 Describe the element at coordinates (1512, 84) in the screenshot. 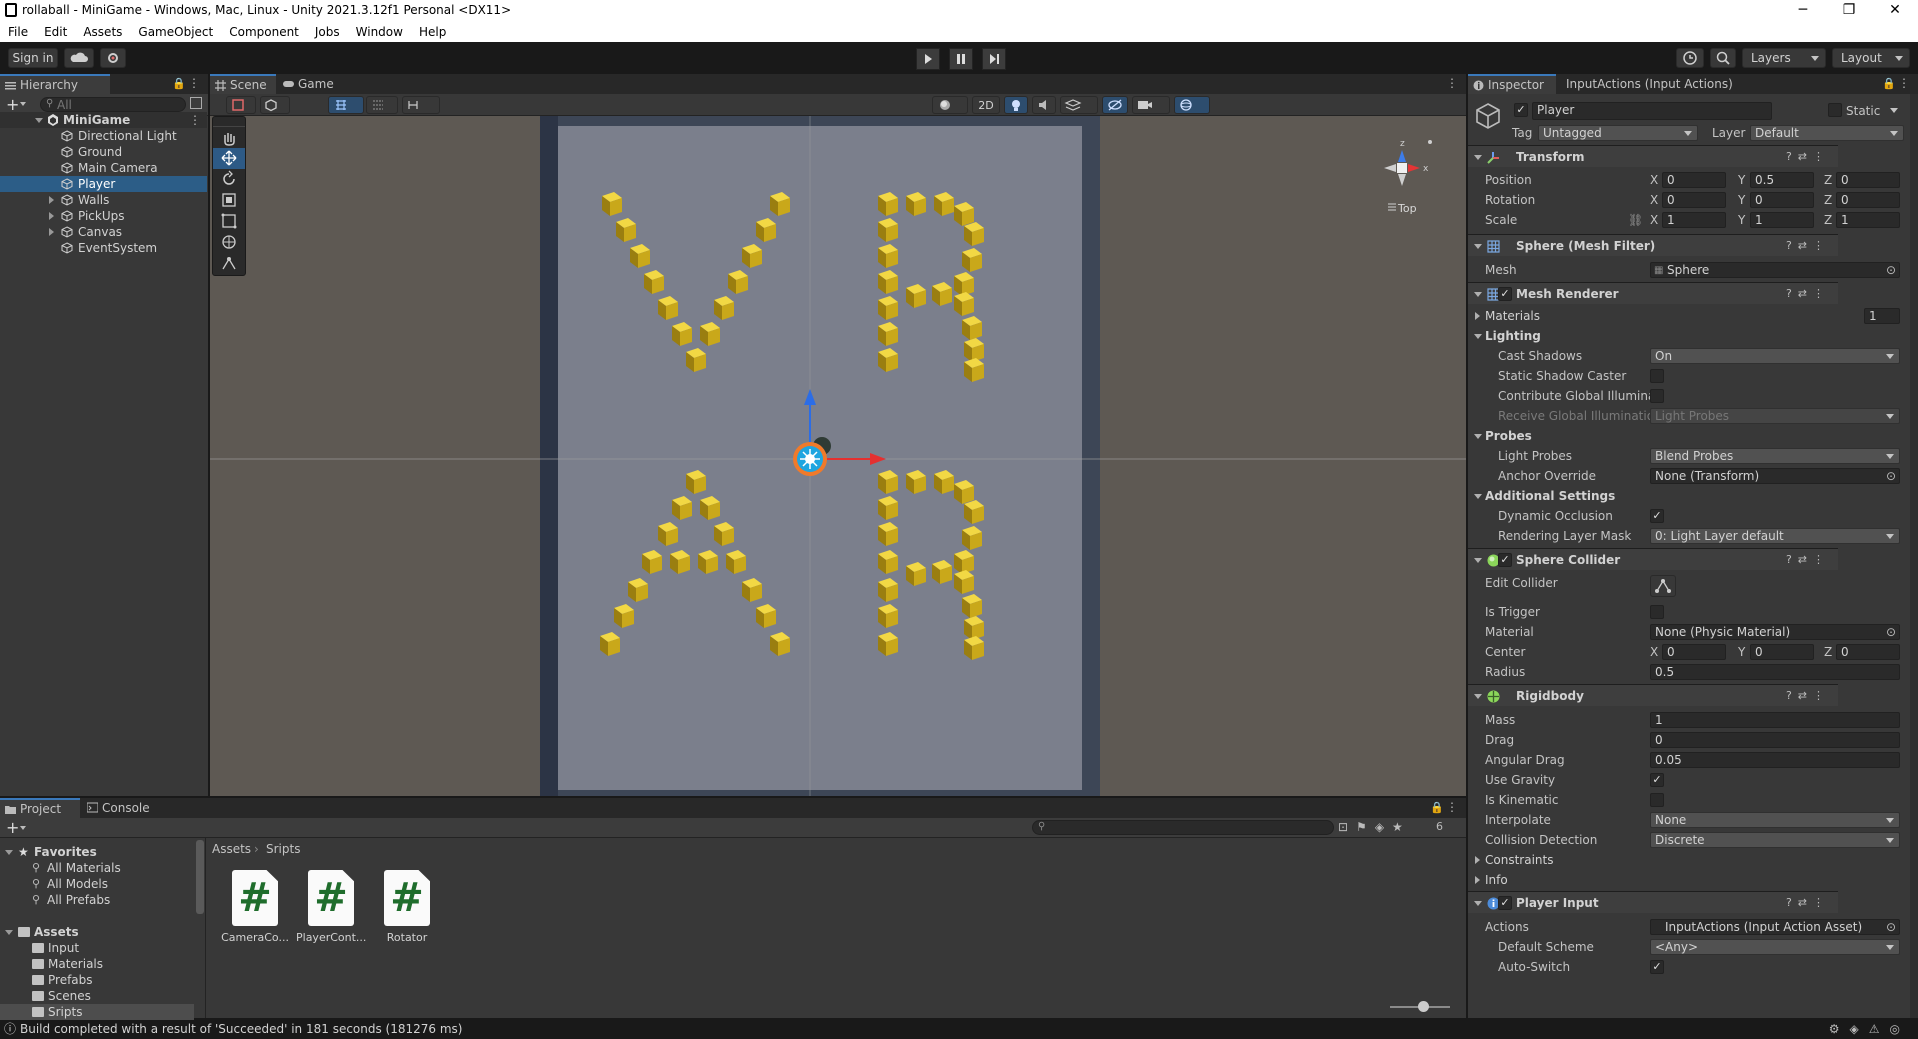

I see `tab-inspector: Inspector` at that location.